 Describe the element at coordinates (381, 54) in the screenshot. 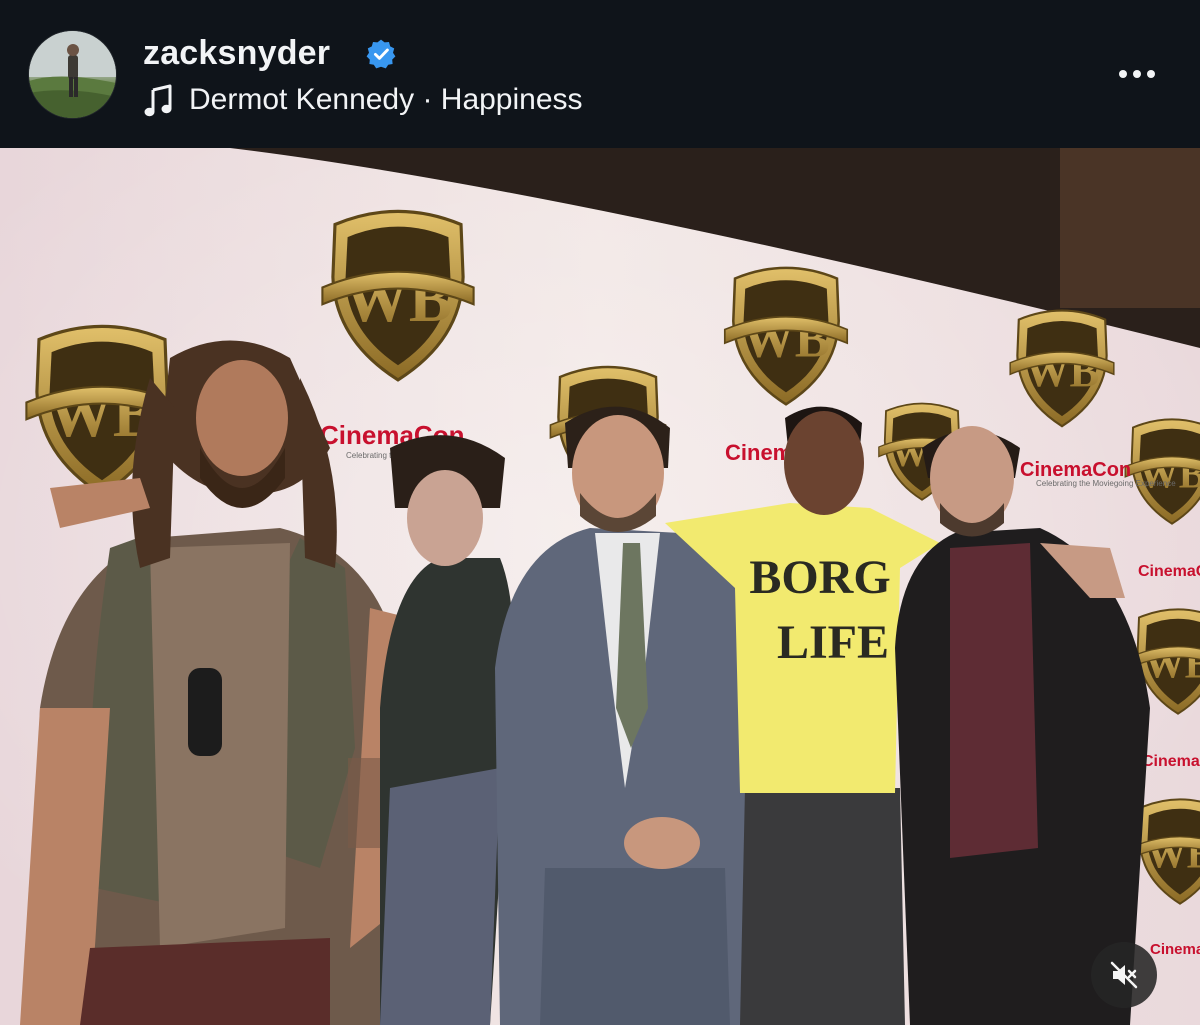

I see `verified-badge-icon` at that location.